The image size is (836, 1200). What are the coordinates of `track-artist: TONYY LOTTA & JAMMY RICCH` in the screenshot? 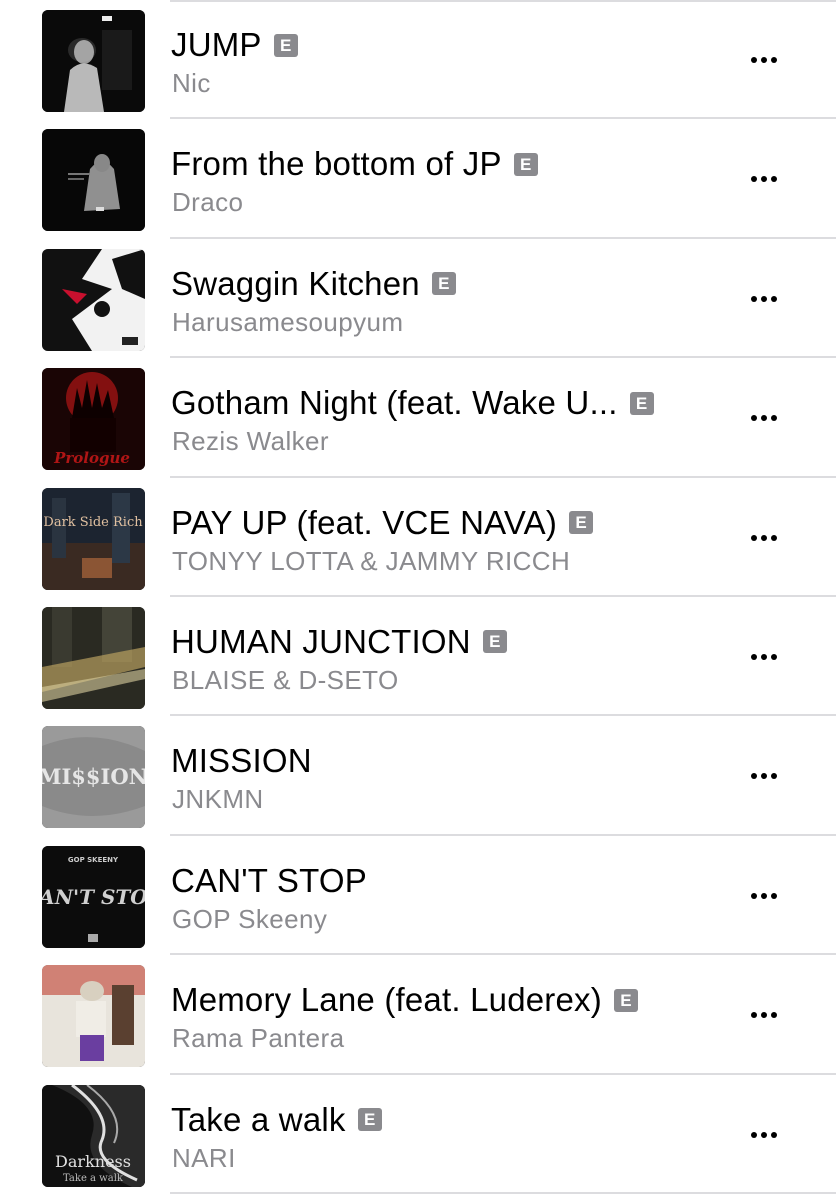 It's located at (371, 560).